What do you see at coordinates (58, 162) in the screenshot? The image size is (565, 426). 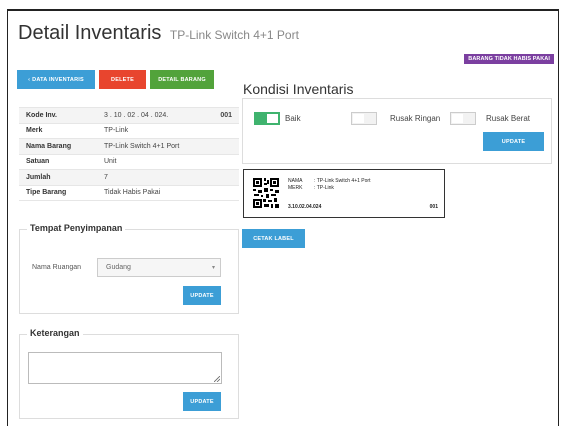 I see `row-label: Satuan` at bounding box center [58, 162].